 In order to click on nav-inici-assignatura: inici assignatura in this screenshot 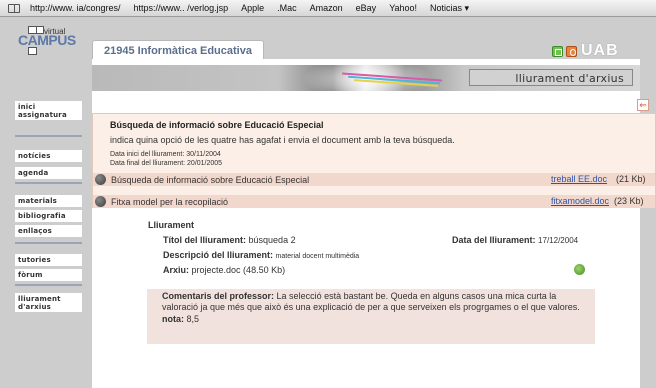, I will do `click(48, 110)`.